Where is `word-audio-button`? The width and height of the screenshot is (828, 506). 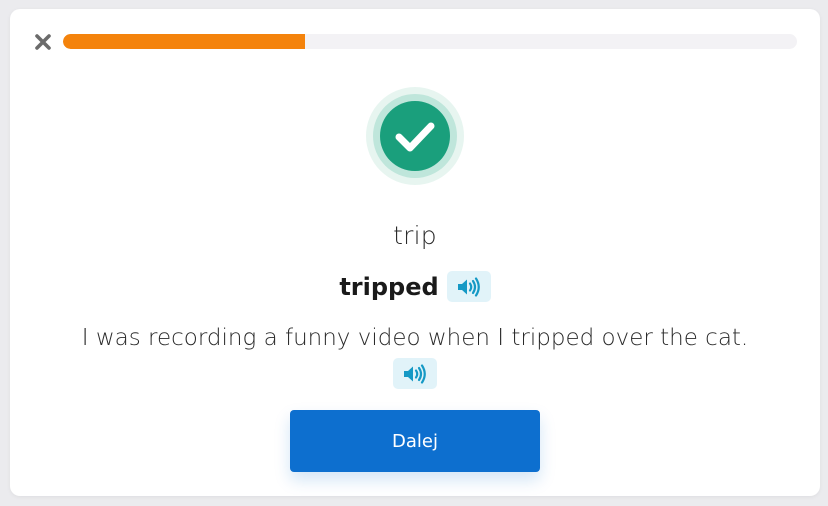 word-audio-button is located at coordinates (468, 286).